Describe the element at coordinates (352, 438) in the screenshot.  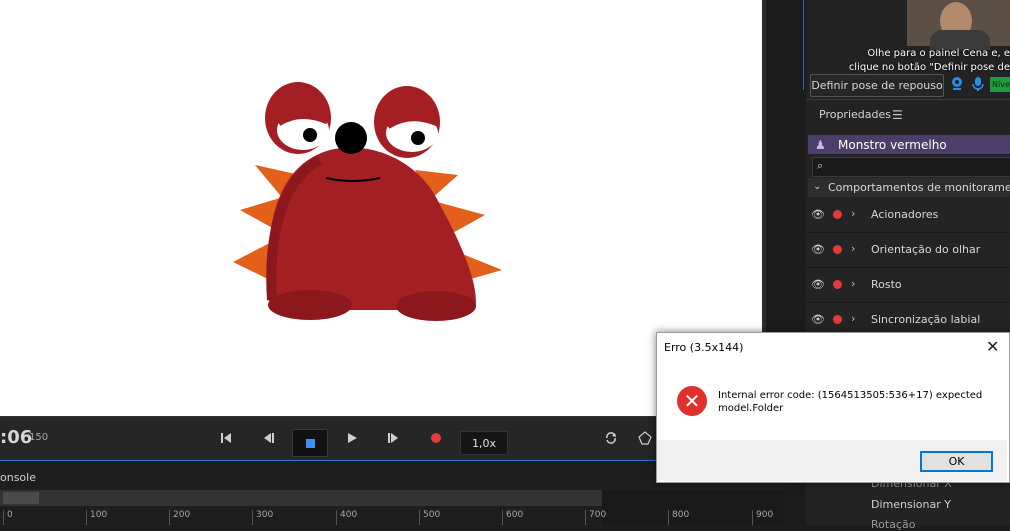
I see `play-icon` at that location.